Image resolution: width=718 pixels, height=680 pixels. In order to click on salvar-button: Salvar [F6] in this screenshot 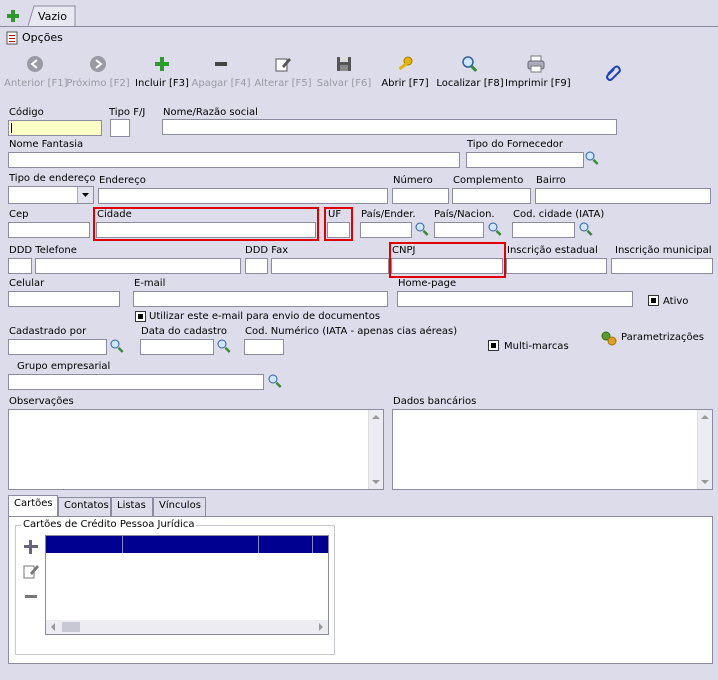, I will do `click(344, 72)`.